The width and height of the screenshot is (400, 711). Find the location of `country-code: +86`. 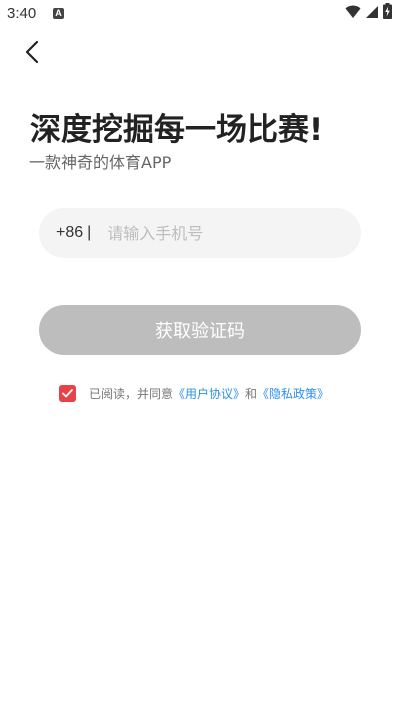

country-code: +86 is located at coordinates (69, 233).